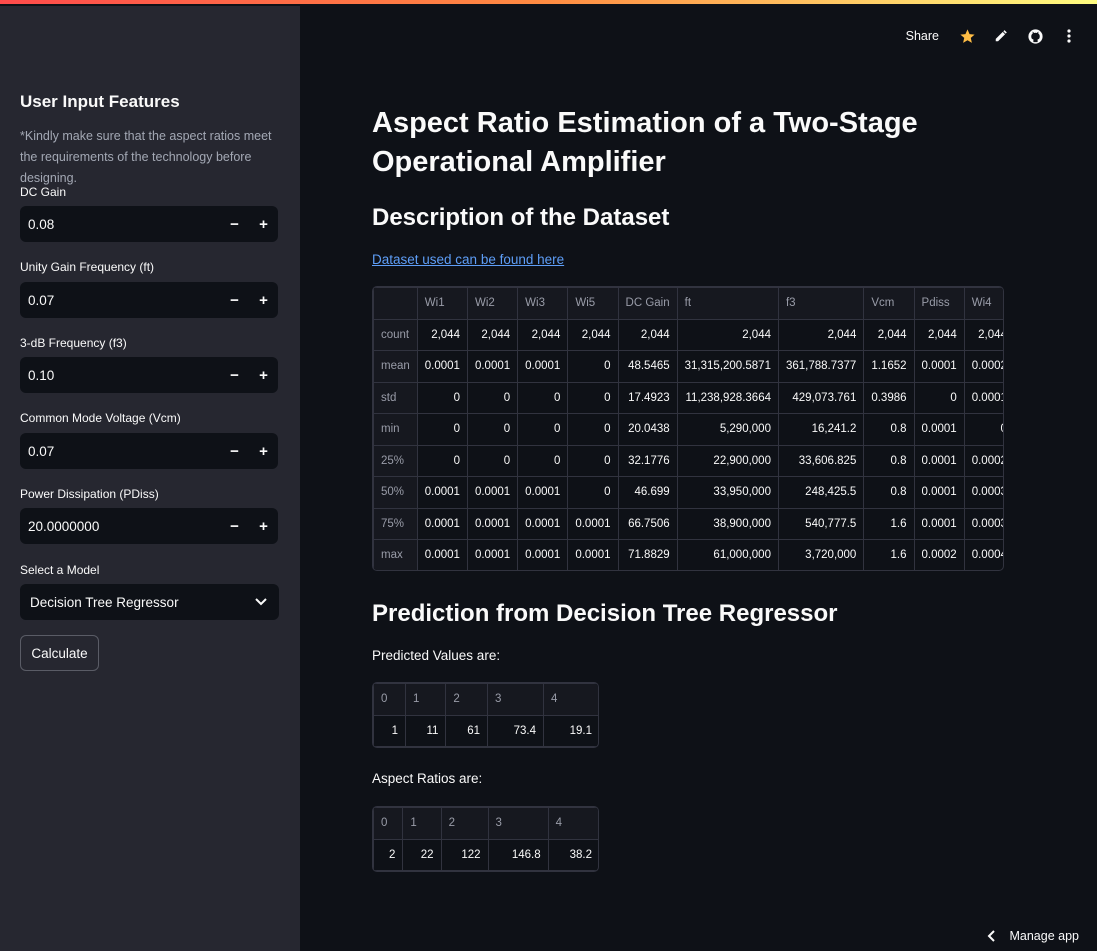 This screenshot has height=951, width=1097. I want to click on model-select: Decision Tree Regressor, so click(149, 602).